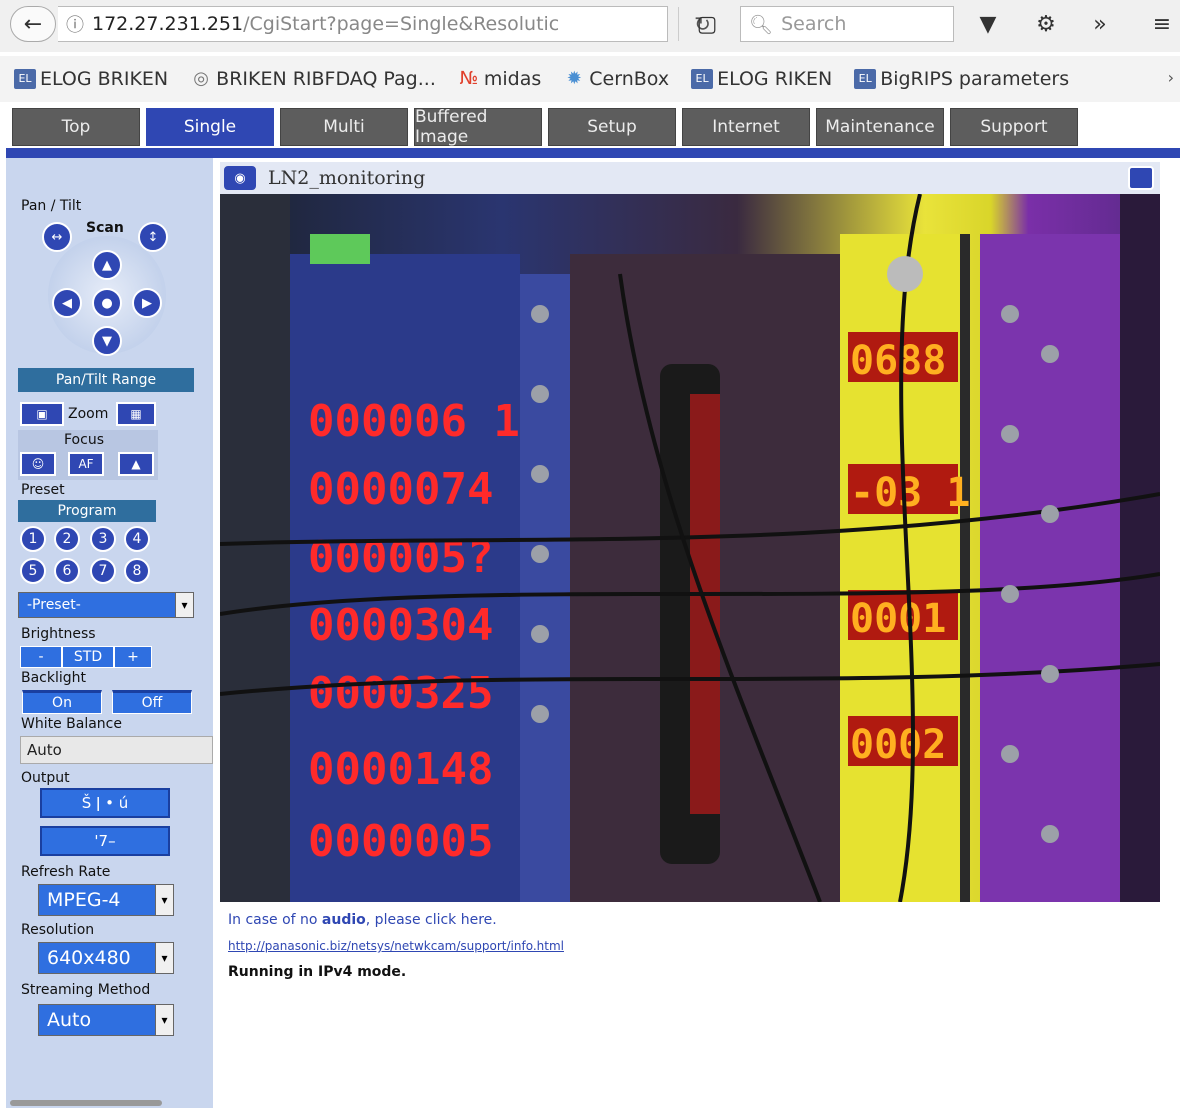 This screenshot has height=1108, width=1180. Describe the element at coordinates (105, 841) in the screenshot. I see `output-button-2: '7–` at that location.